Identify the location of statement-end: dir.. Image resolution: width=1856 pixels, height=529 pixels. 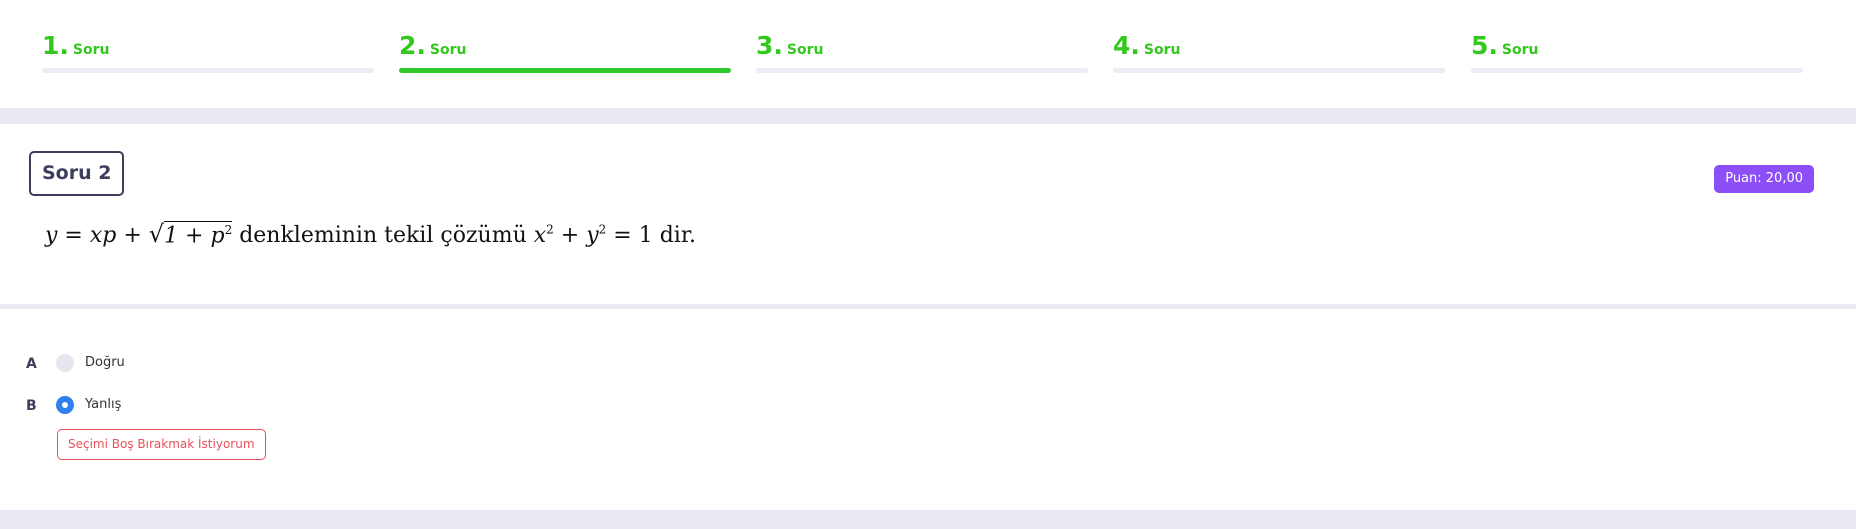
(677, 235).